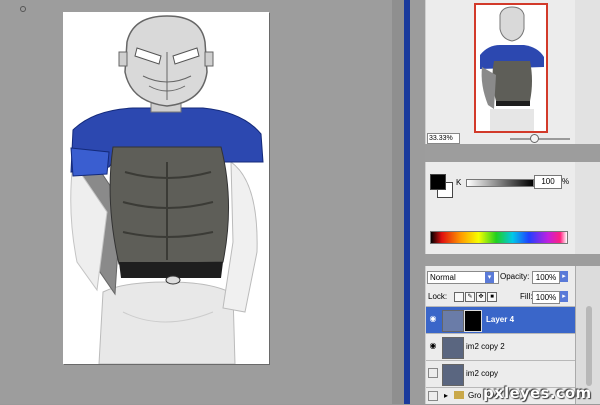 This screenshot has height=405, width=600. What do you see at coordinates (417, 202) in the screenshot?
I see `panel-divider` at bounding box center [417, 202].